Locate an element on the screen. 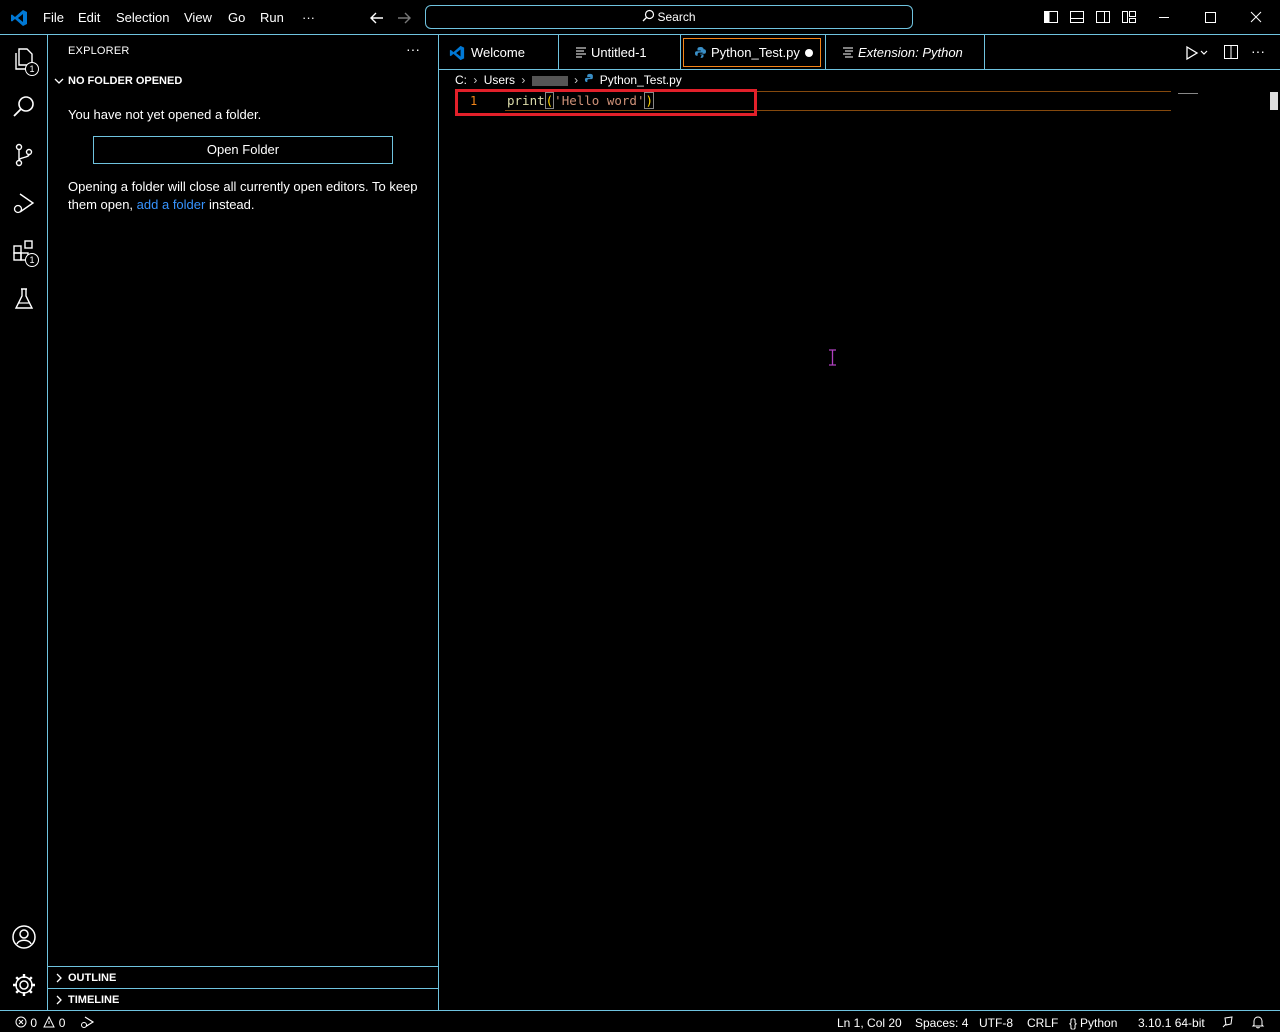 The height and width of the screenshot is (1032, 1280). menu-file: File is located at coordinates (53, 17).